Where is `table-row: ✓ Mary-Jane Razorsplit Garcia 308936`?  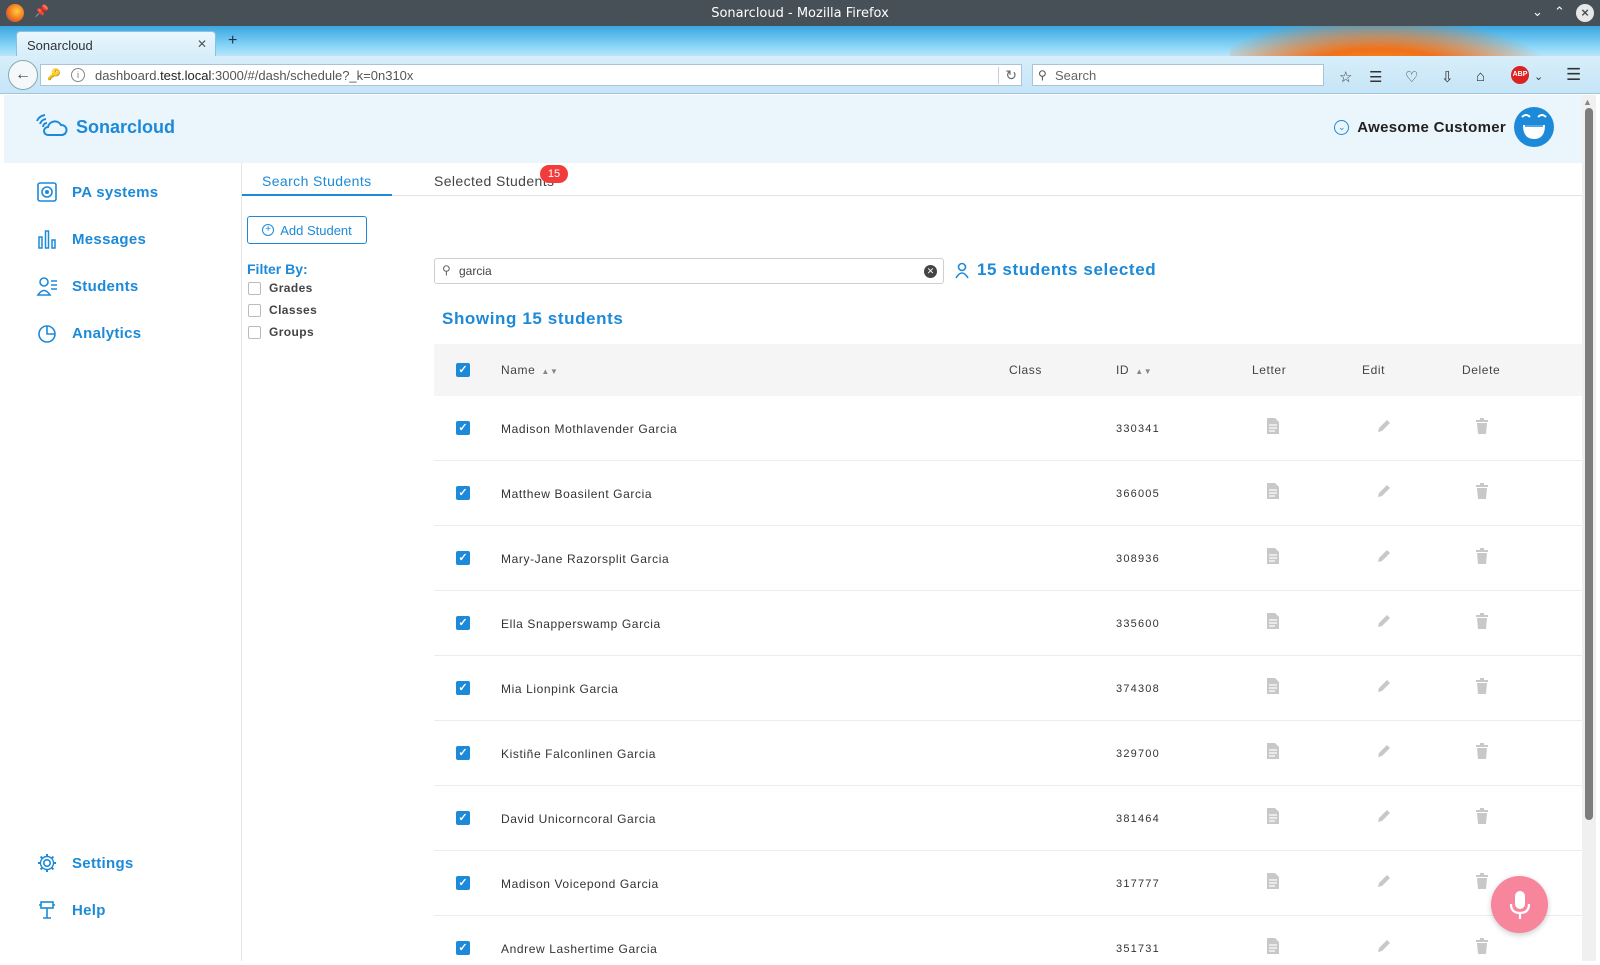
table-row: ✓ Mary-Jane Razorsplit Garcia 308936 is located at coordinates (1008, 558).